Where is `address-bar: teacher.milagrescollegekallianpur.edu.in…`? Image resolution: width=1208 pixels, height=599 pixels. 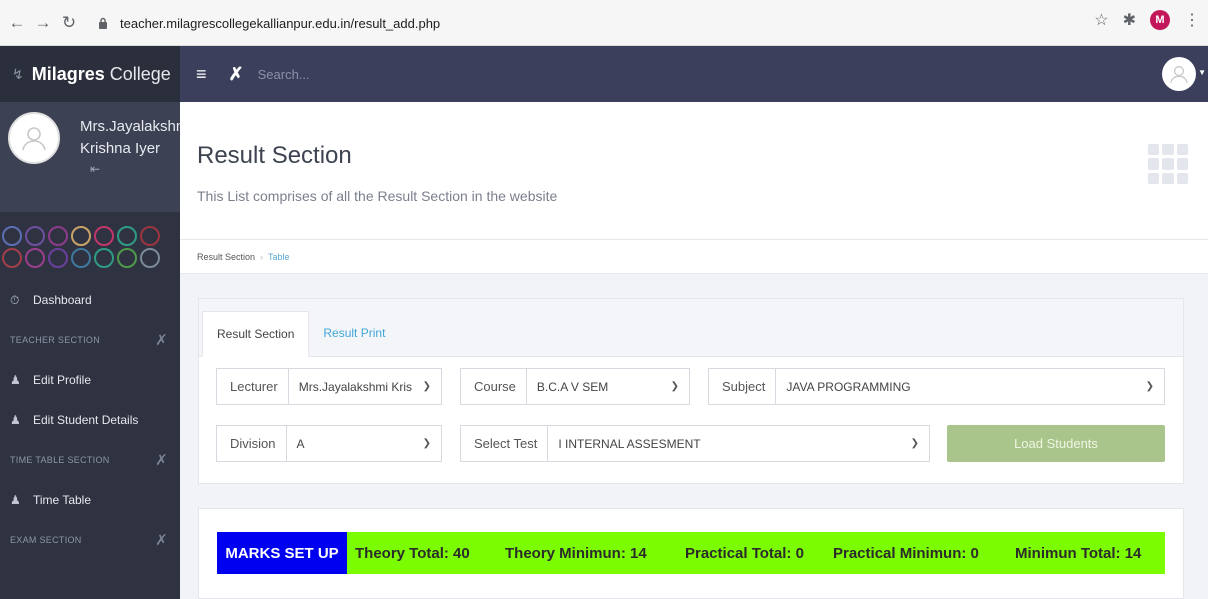 address-bar: teacher.milagrescollegekallianpur.edu.in… is located at coordinates (626, 23).